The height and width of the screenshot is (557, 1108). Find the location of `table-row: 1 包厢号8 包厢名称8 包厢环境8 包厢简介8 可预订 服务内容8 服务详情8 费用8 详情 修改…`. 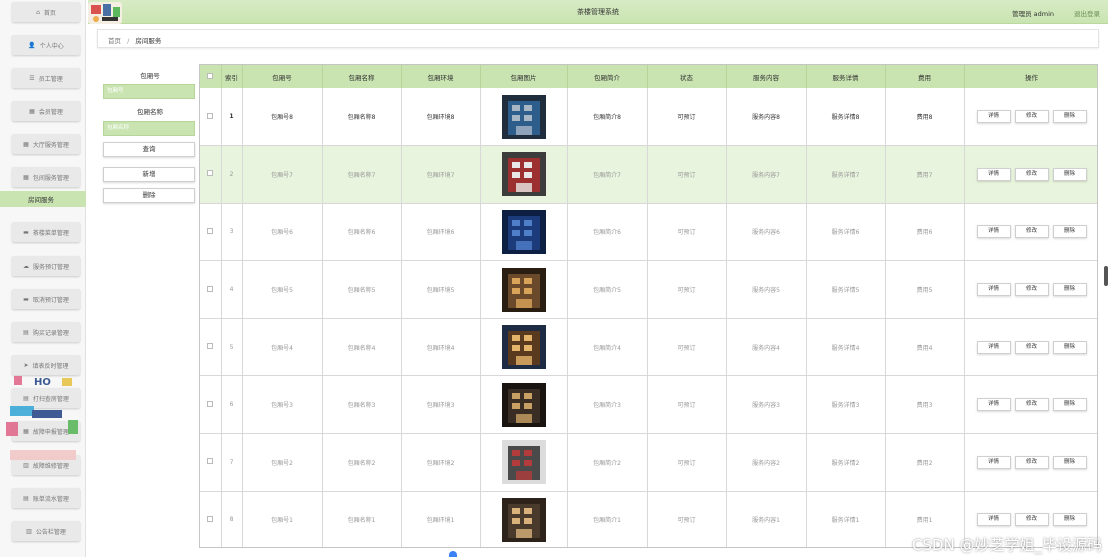

table-row: 1 包厢号8 包厢名称8 包厢环境8 包厢简介8 可预订 服务内容8 服务详情8 费用8 详情 修改… is located at coordinates (648, 117).